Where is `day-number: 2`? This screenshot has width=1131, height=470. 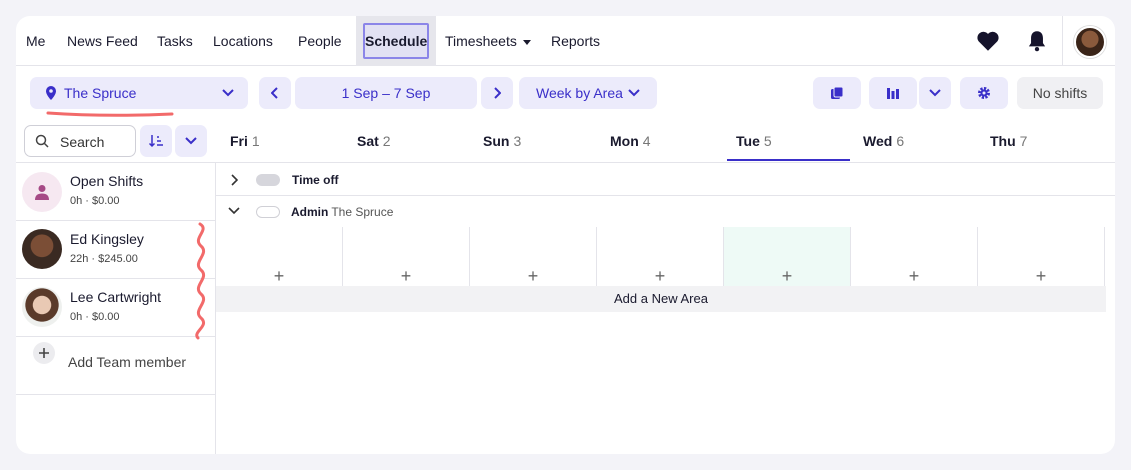
day-number: 2 is located at coordinates (386, 141).